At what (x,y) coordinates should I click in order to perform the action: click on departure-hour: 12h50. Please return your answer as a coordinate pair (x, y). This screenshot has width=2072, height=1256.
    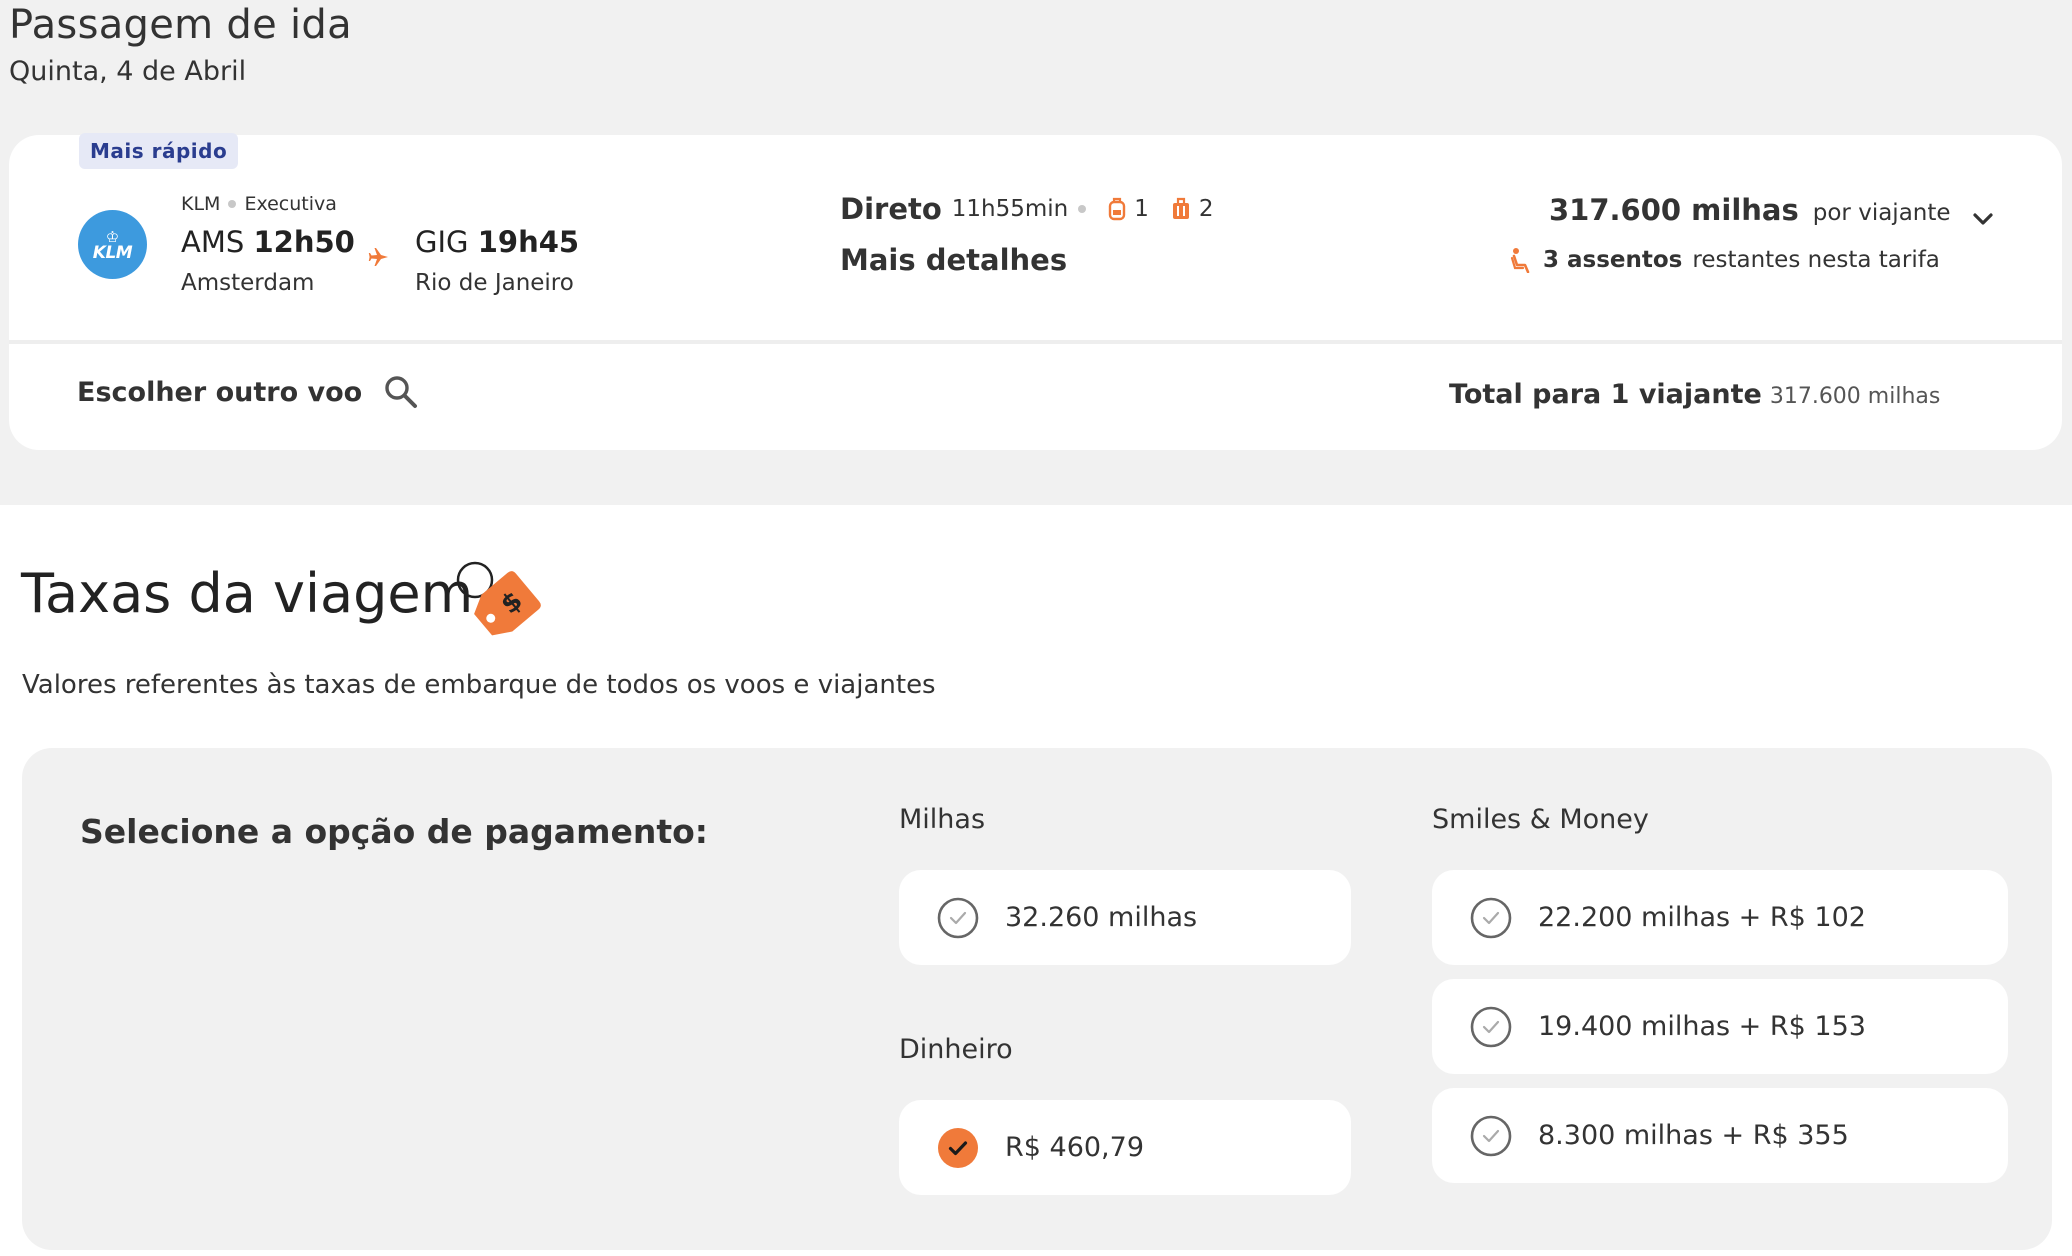
    Looking at the image, I should click on (304, 242).